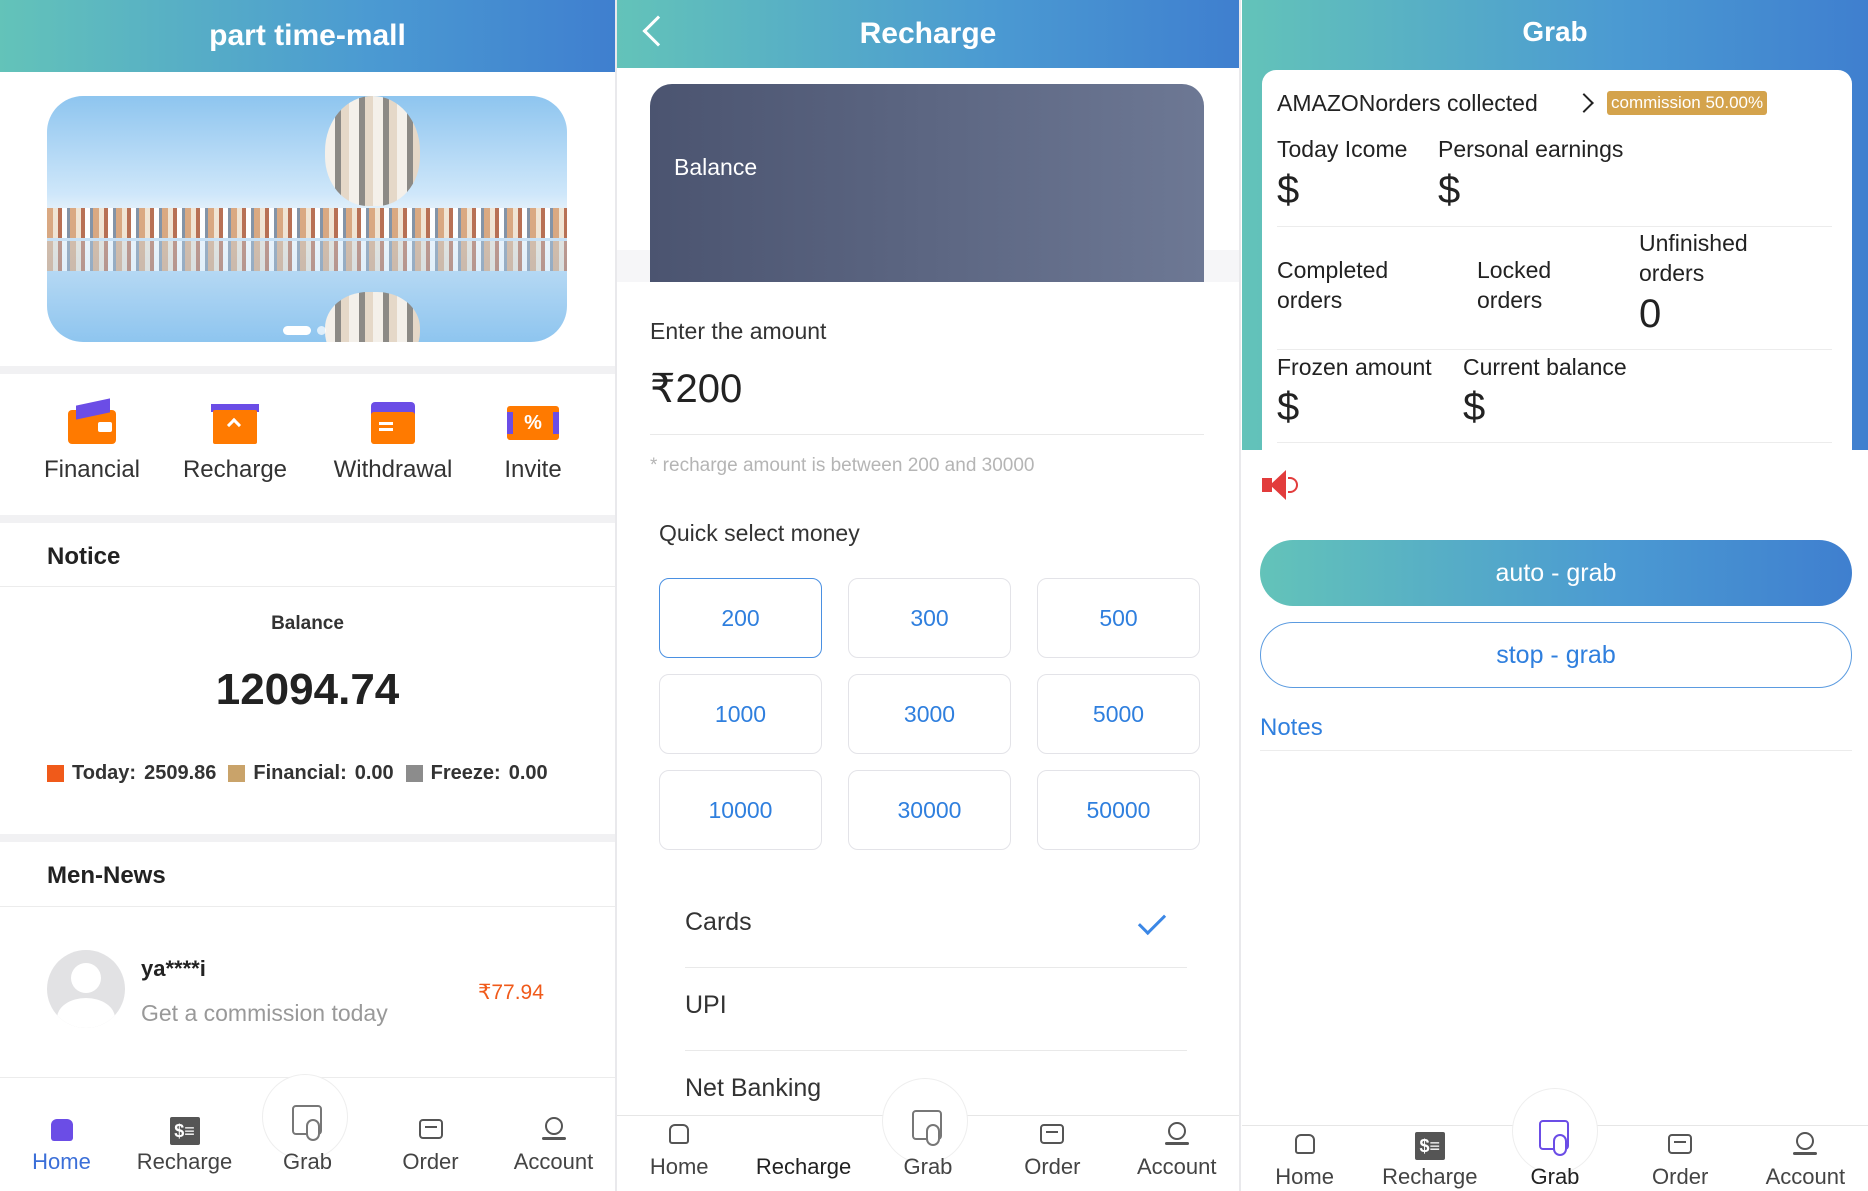  What do you see at coordinates (738, 331) in the screenshot?
I see `enter-amount-label: Enter the amount` at bounding box center [738, 331].